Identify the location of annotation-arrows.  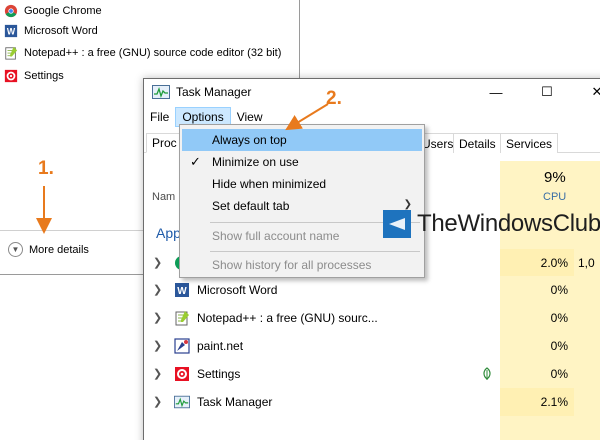
(182, 168).